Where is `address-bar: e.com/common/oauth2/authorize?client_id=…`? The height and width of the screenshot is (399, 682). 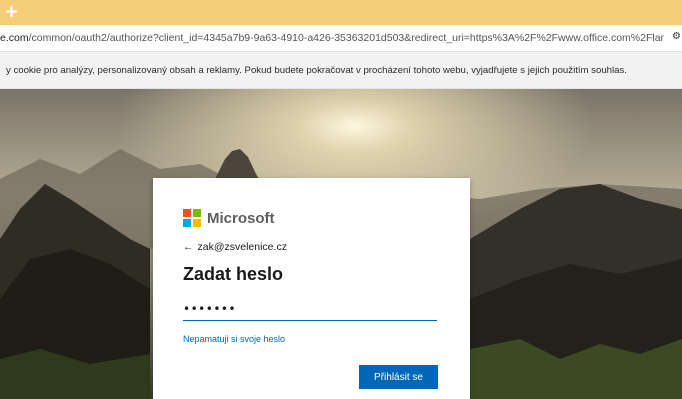 address-bar: e.com/common/oauth2/authorize?client_id=… is located at coordinates (341, 38).